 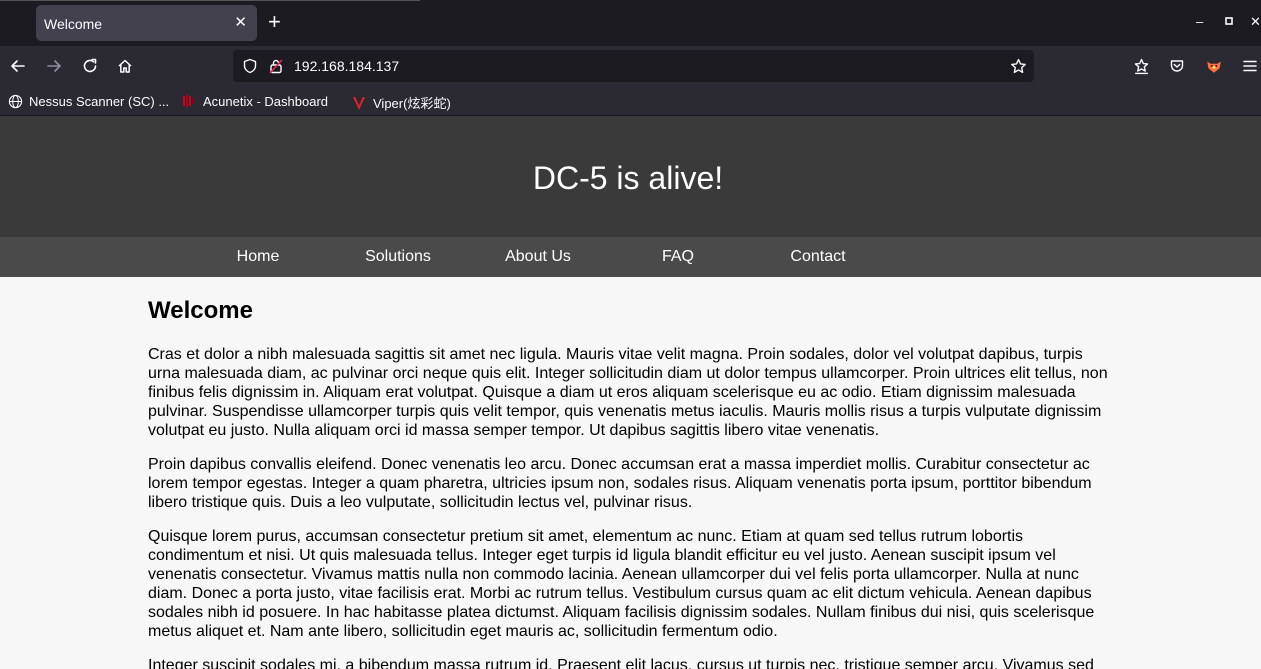 I want to click on fox-extension-icon, so click(x=1214, y=67).